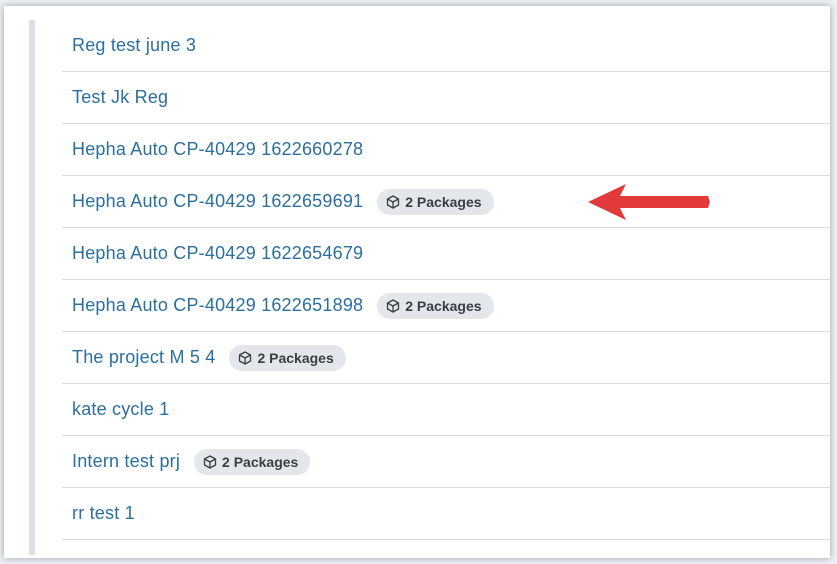 The image size is (837, 564). Describe the element at coordinates (446, 254) in the screenshot. I see `project-row: Hepha Auto CP-40429 1622654679` at that location.